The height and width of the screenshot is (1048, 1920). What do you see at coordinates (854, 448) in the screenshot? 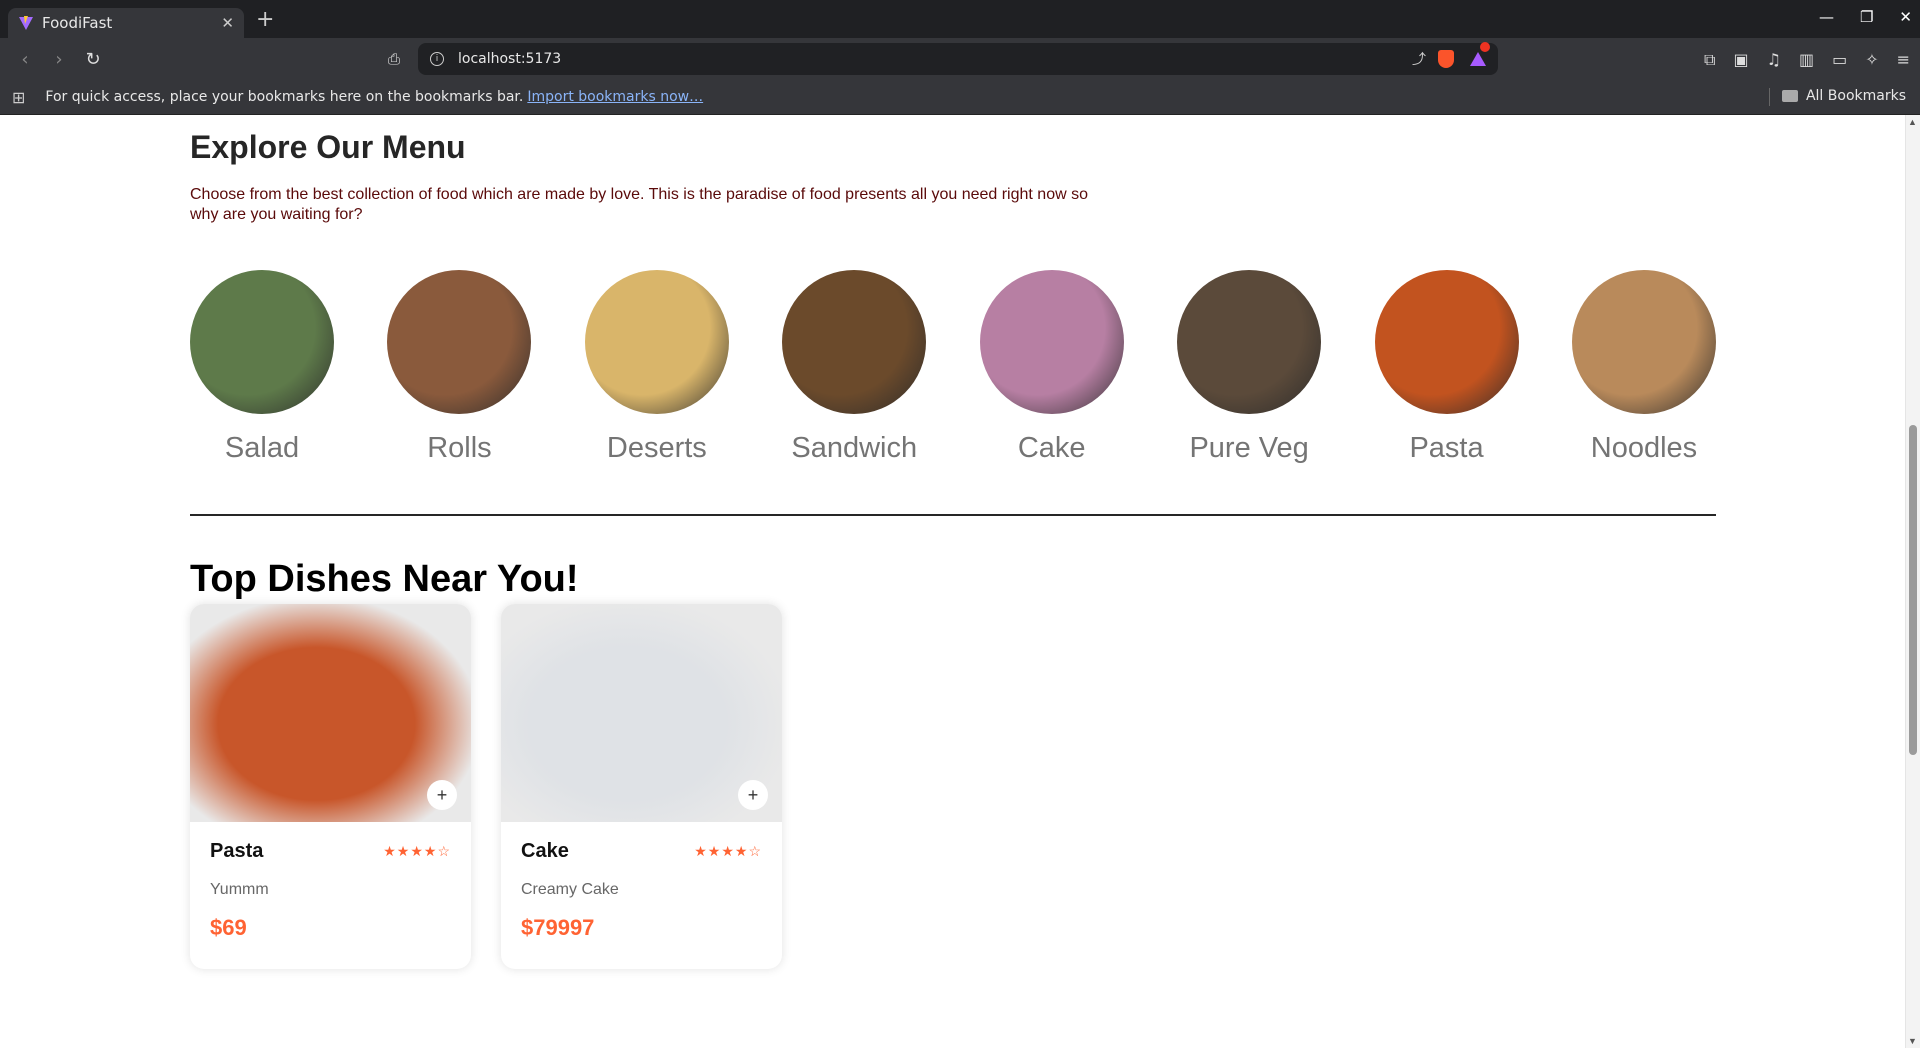
I see `category-label: Sandwich` at bounding box center [854, 448].